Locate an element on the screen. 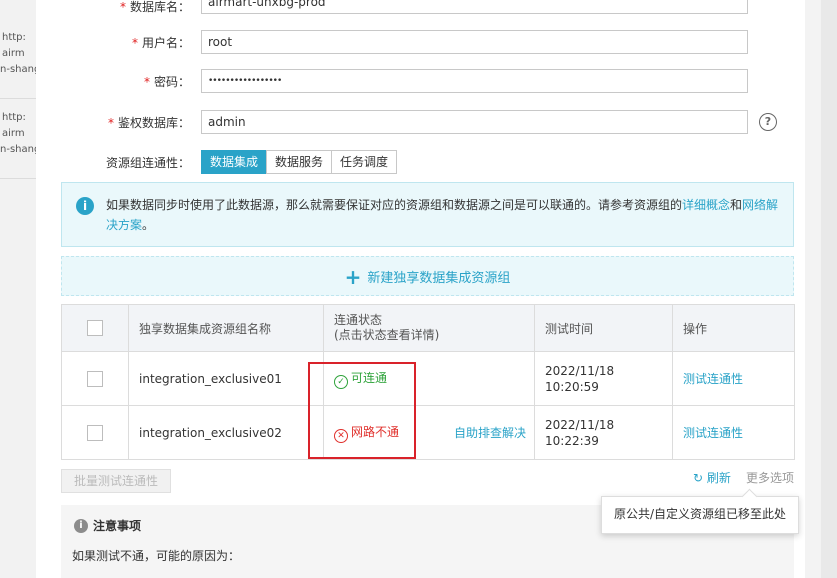  add-resource-group-button: + 新建独享数据集成资源组 is located at coordinates (427, 276).